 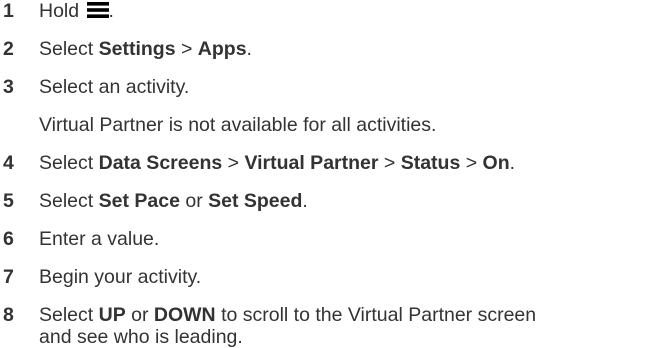 What do you see at coordinates (139, 201) in the screenshot?
I see `option-set-pace: Set Pace` at bounding box center [139, 201].